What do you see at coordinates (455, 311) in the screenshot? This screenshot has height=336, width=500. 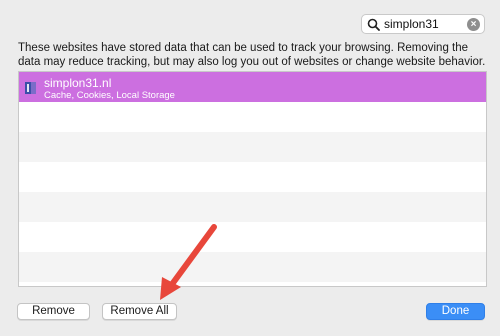 I see `done-button: Done` at bounding box center [455, 311].